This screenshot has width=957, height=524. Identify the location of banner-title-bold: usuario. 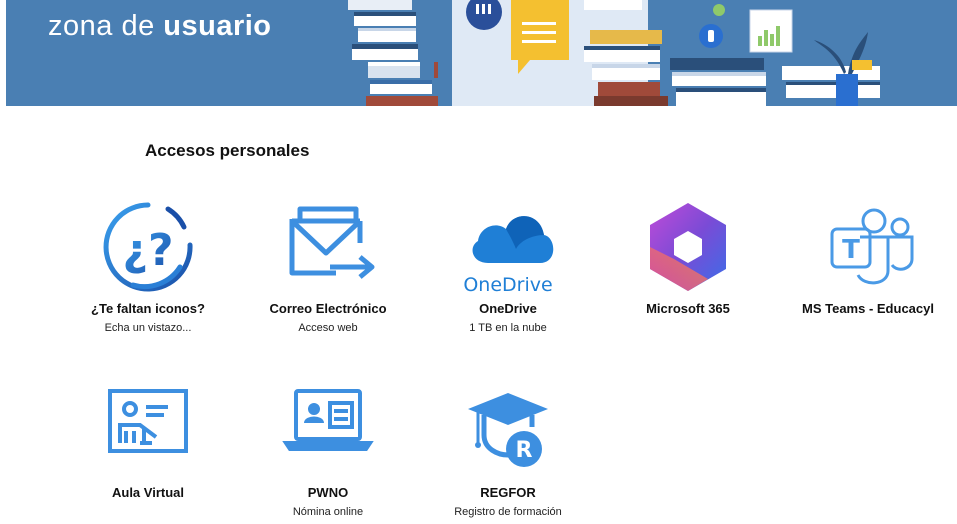
(217, 26).